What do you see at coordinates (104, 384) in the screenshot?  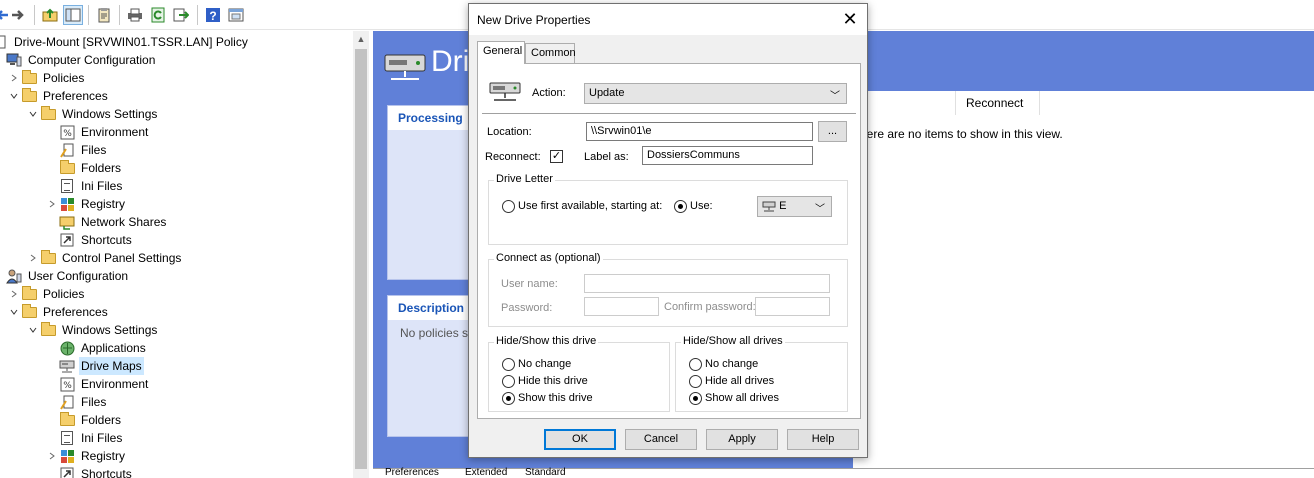 I see `tree-item-user-environment: % Environment` at bounding box center [104, 384].